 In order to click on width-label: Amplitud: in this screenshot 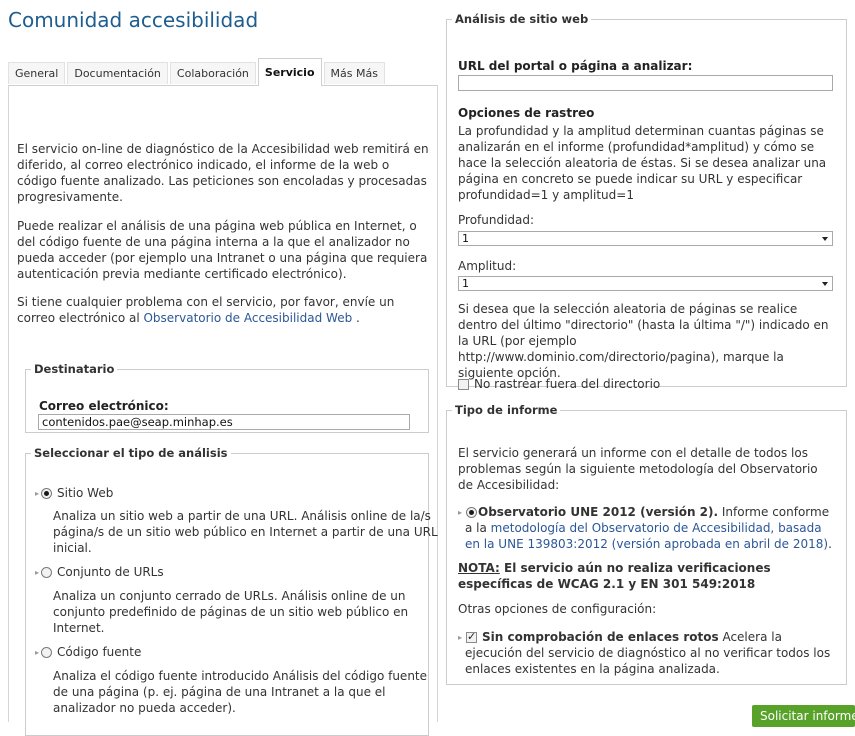, I will do `click(487, 266)`.